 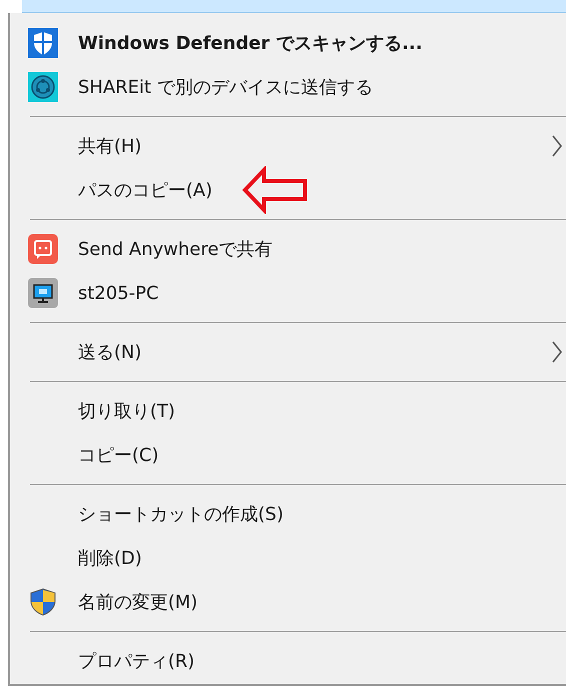 I want to click on menu-item: パスのコピー(A), so click(x=145, y=190).